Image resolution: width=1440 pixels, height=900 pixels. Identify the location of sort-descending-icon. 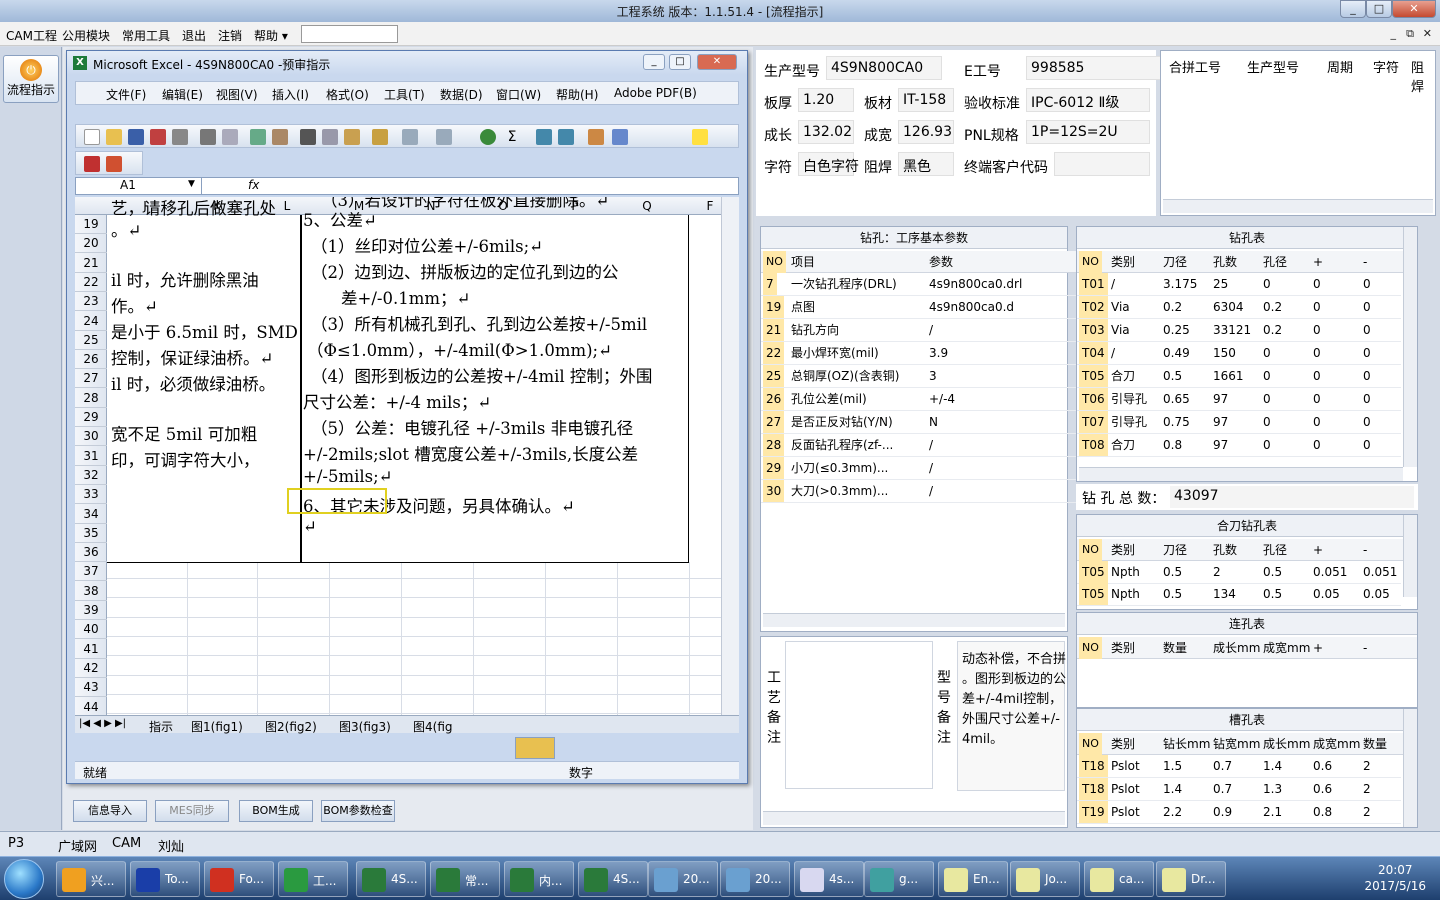
(566, 137).